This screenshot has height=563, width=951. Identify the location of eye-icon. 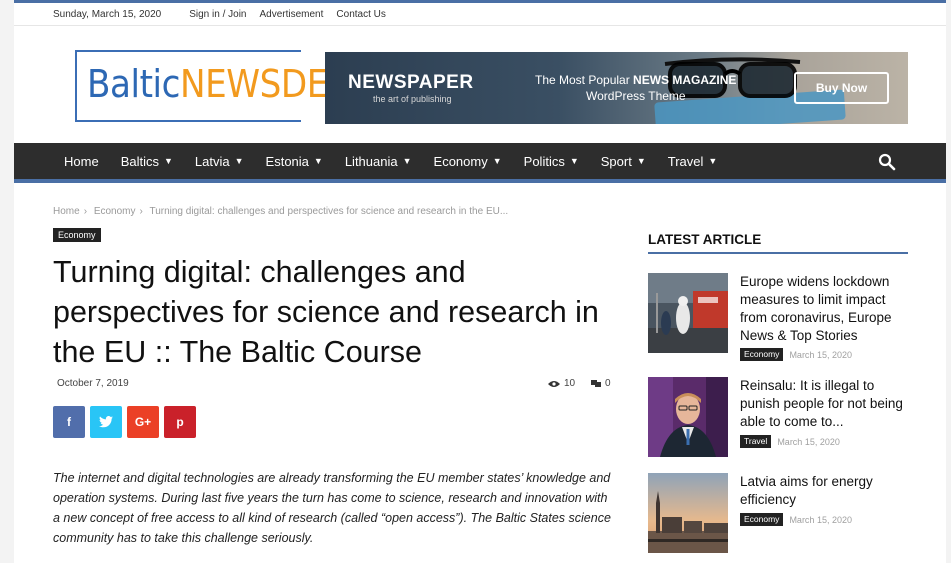
(554, 383).